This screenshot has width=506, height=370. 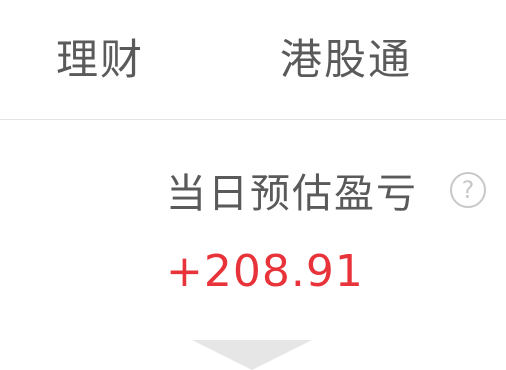 What do you see at coordinates (468, 190) in the screenshot?
I see `question-circle-icon: ?` at bounding box center [468, 190].